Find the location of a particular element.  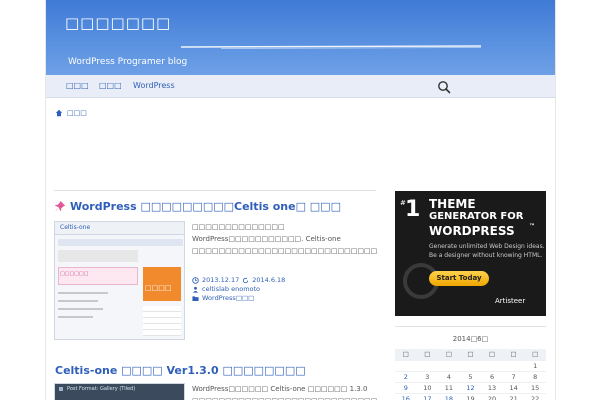

ad-start-button: Start Today is located at coordinates (459, 278).